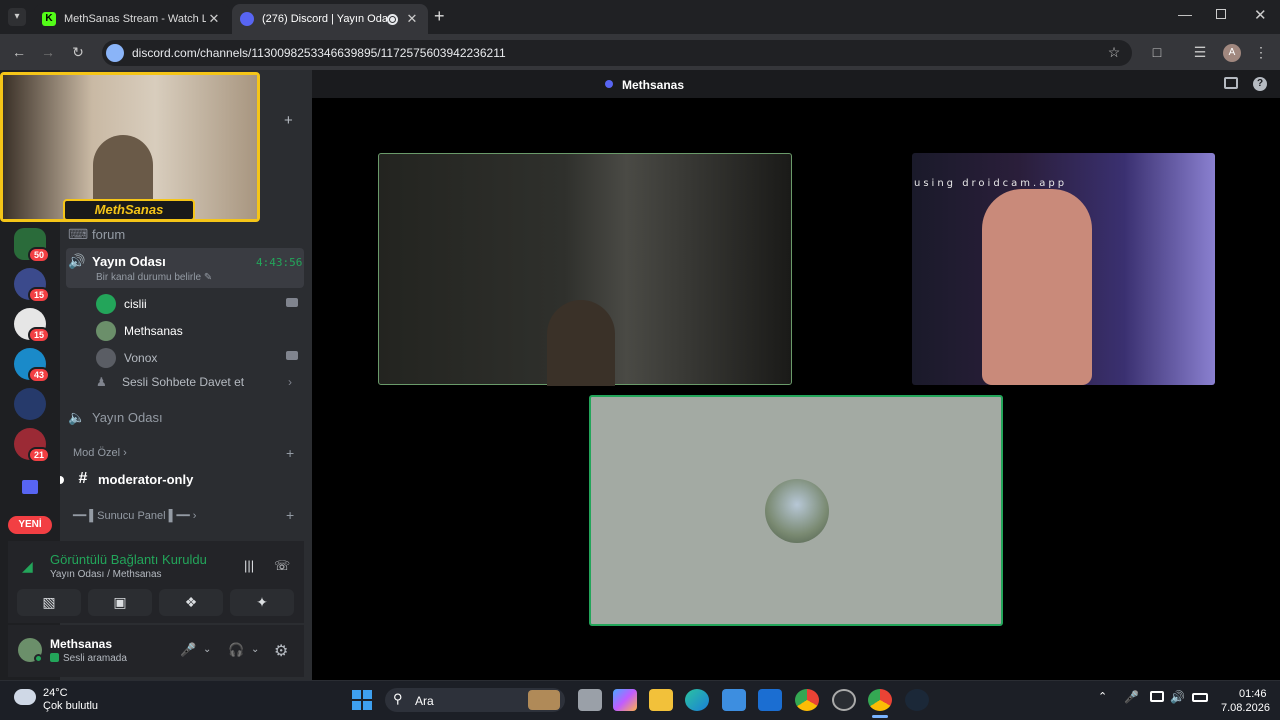  Describe the element at coordinates (38, 658) in the screenshot. I see `online-status-dot` at that location.